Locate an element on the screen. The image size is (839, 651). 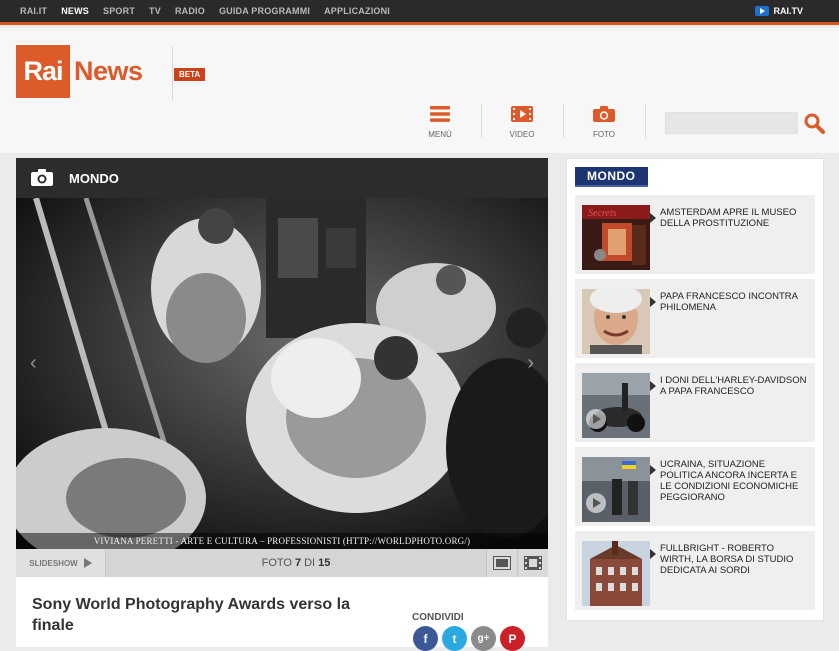
section-title: MONDO is located at coordinates (94, 178).